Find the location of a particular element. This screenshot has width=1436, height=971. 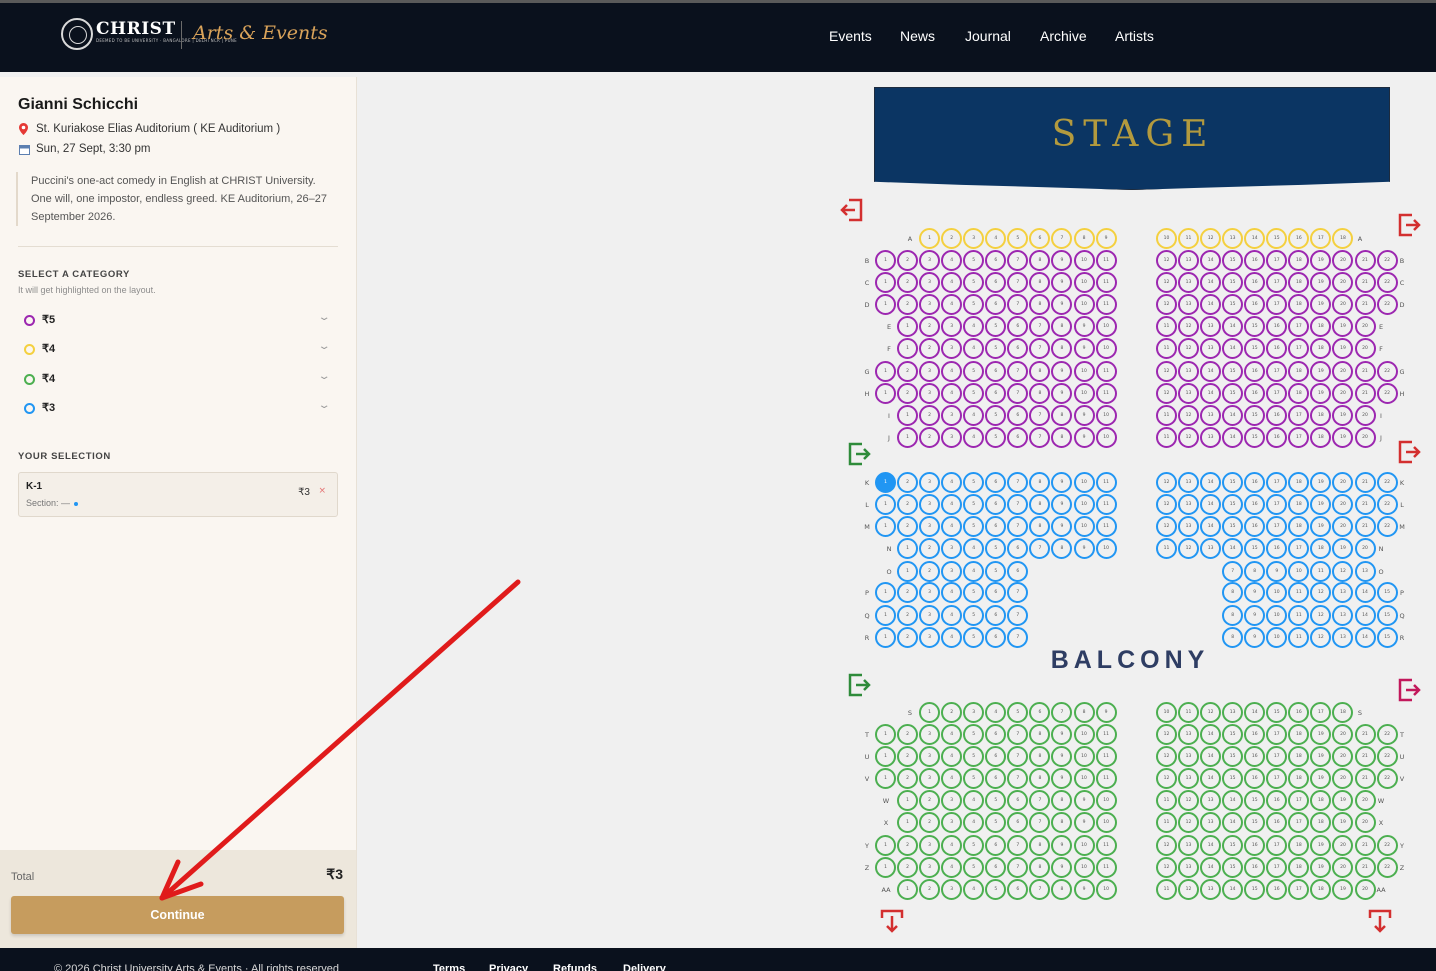

seat-r-4: 4 is located at coordinates (952, 637).